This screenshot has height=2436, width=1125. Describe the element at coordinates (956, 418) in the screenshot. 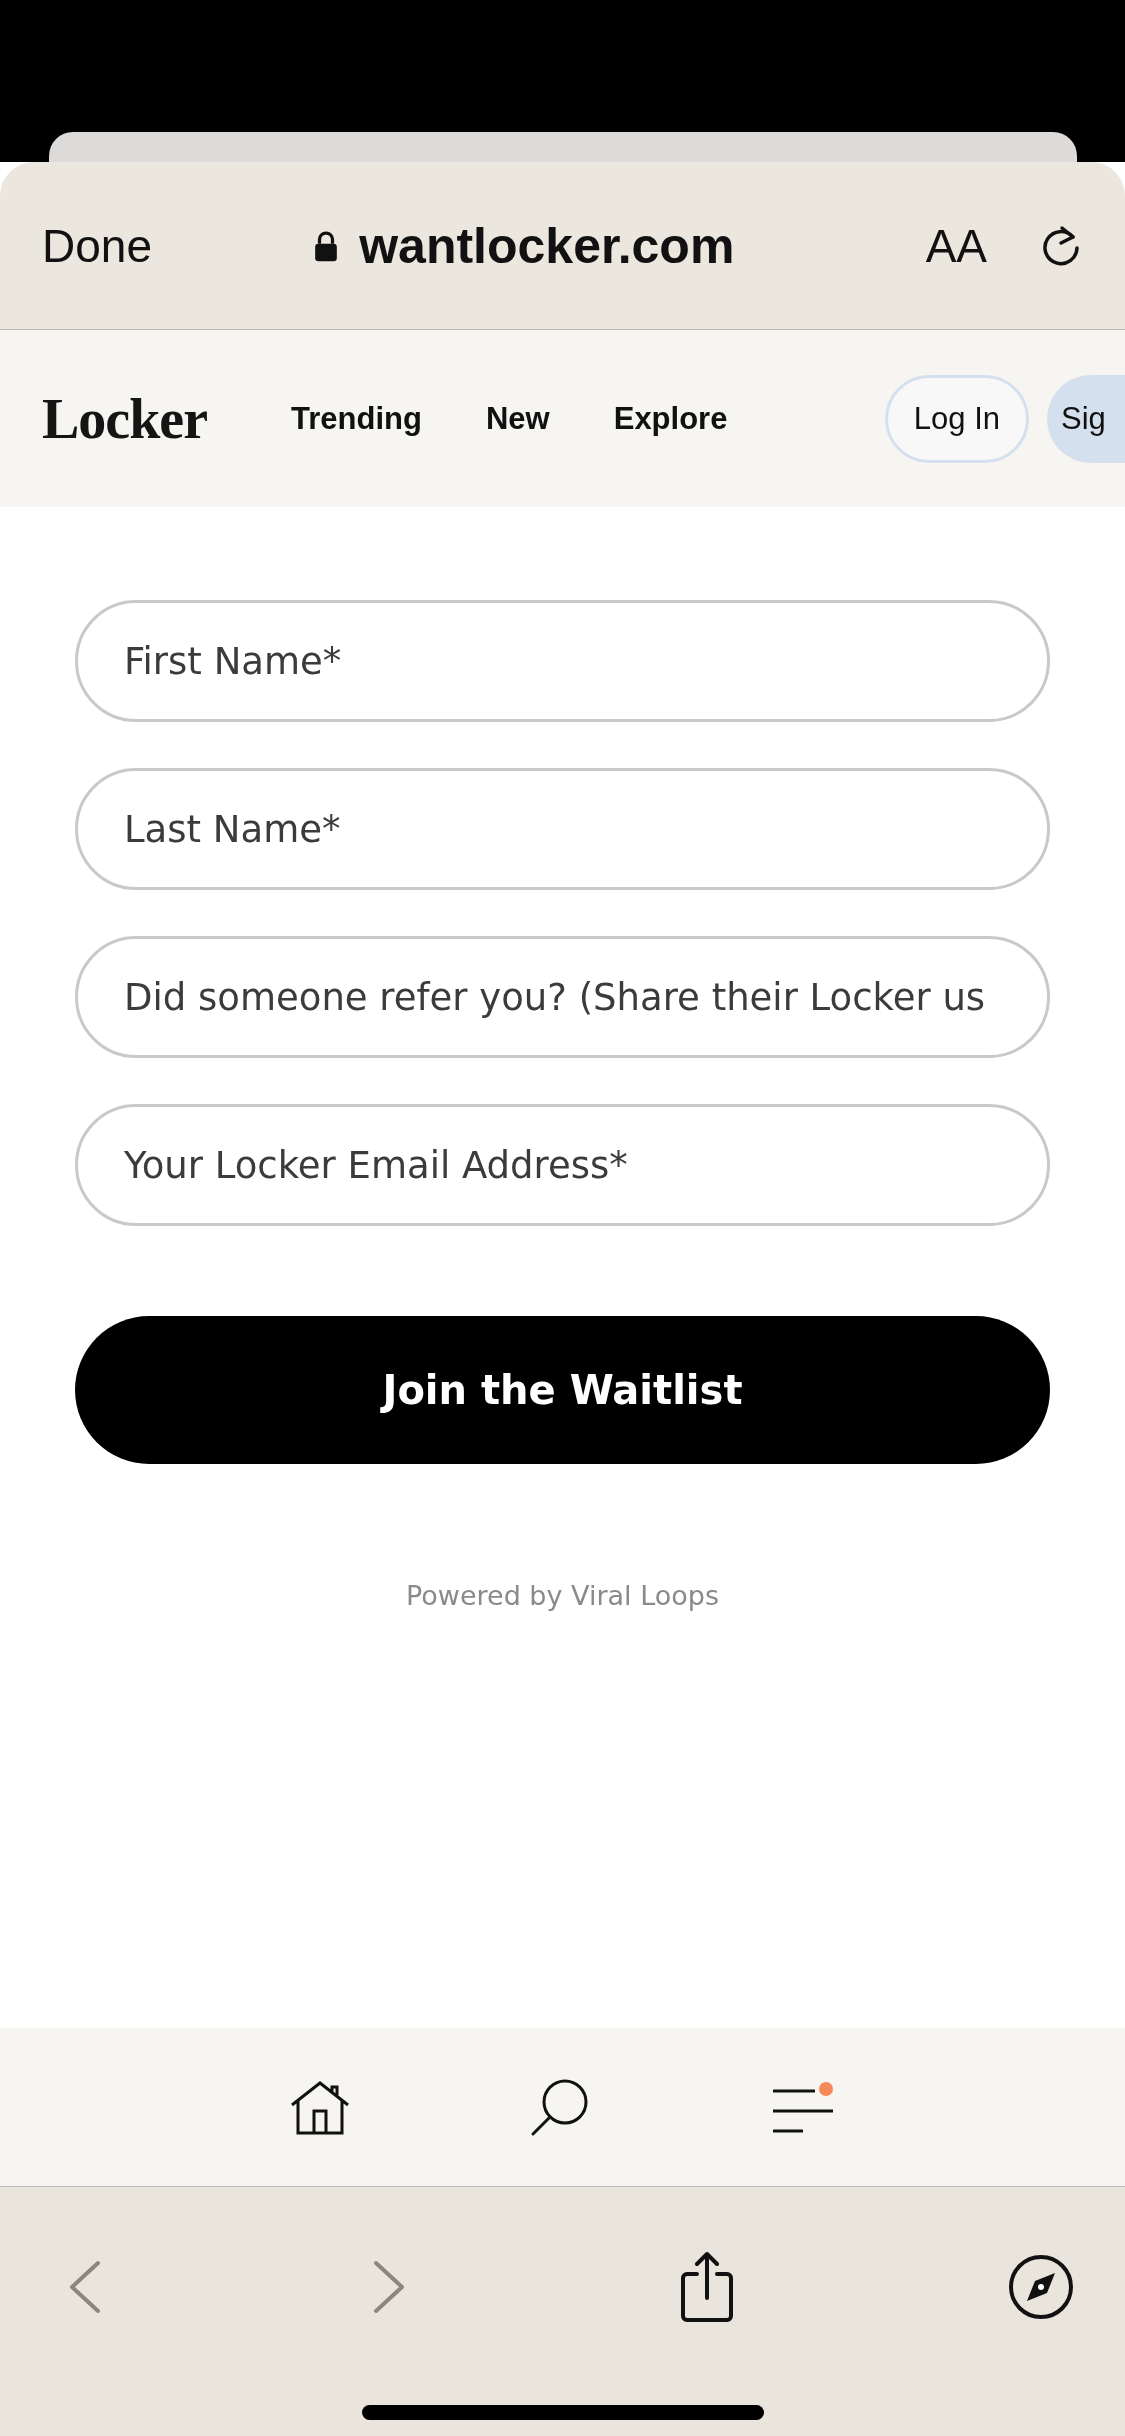

I see `login-button: Log In` at that location.